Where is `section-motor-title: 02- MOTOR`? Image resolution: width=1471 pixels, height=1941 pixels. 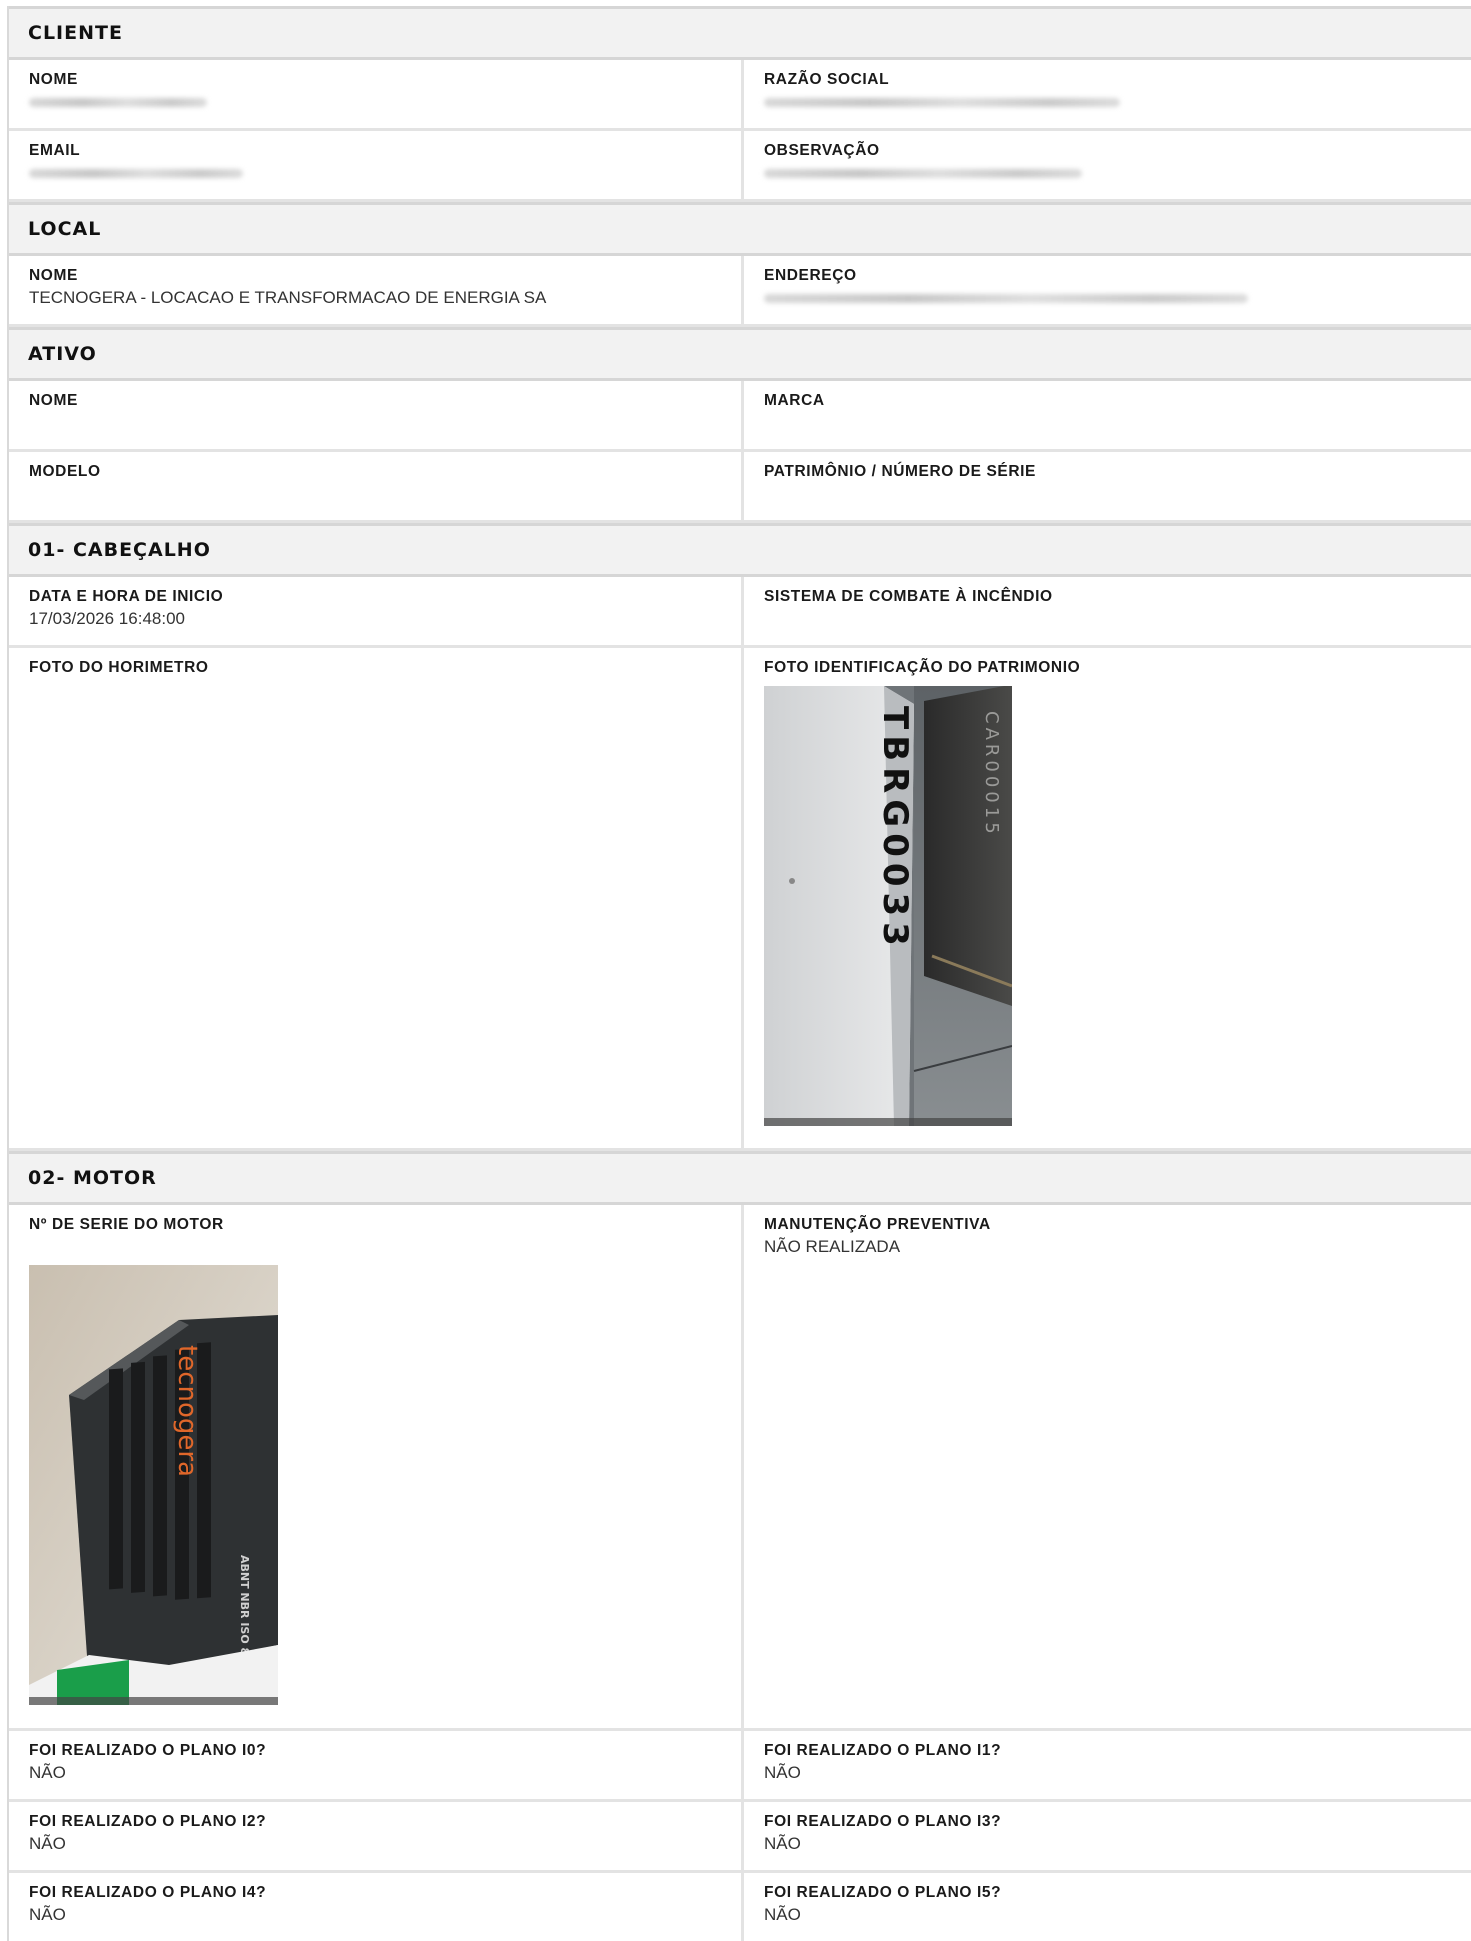 section-motor-title: 02- MOTOR is located at coordinates (740, 1178).